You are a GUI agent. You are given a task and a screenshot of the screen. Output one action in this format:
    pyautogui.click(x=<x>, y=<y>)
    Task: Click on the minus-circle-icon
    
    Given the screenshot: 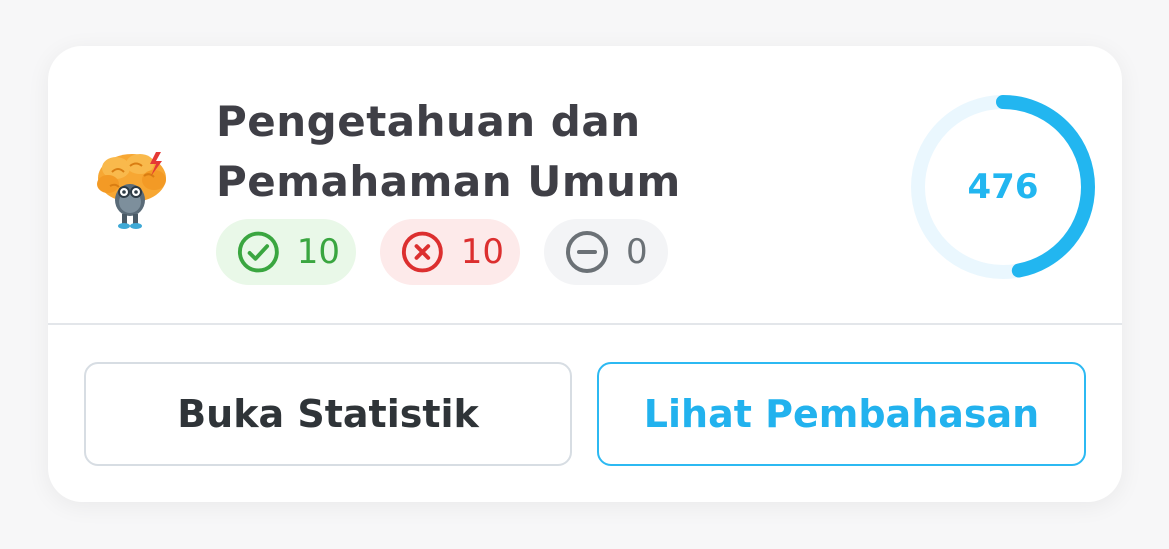 What is the action you would take?
    pyautogui.click(x=587, y=252)
    